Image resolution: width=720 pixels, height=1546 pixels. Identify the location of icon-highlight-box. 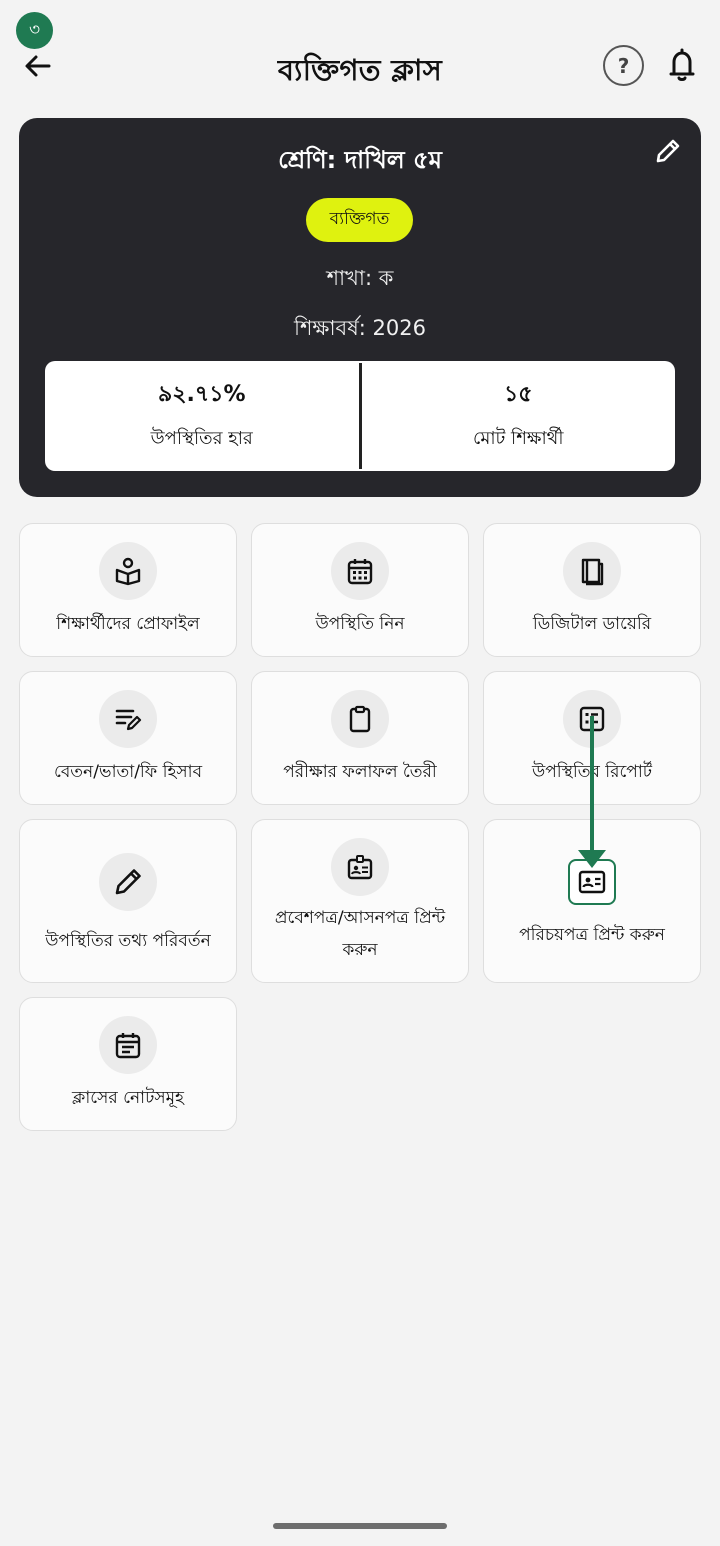
(592, 882).